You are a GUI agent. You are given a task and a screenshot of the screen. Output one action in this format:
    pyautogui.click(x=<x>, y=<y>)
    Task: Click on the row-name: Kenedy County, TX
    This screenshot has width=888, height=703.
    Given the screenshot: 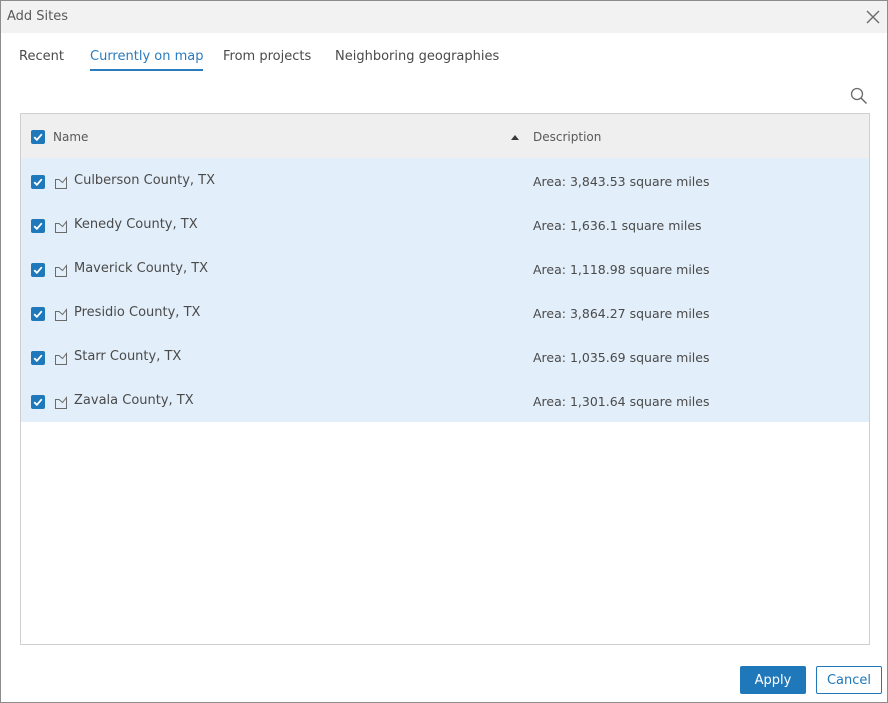 What is the action you would take?
    pyautogui.click(x=136, y=224)
    